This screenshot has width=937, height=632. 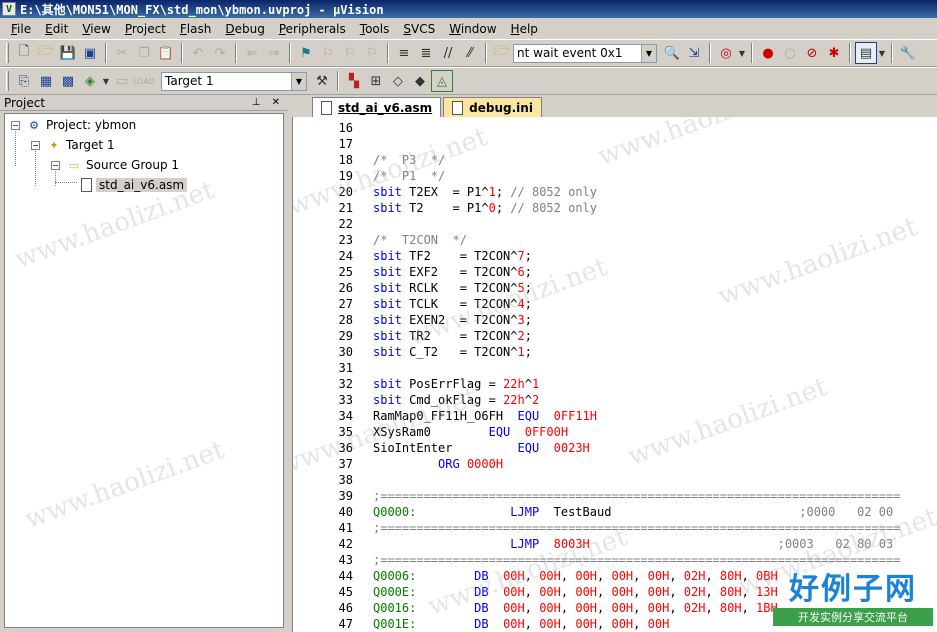 I want to click on stop-build-icon: ▭, so click(x=122, y=81).